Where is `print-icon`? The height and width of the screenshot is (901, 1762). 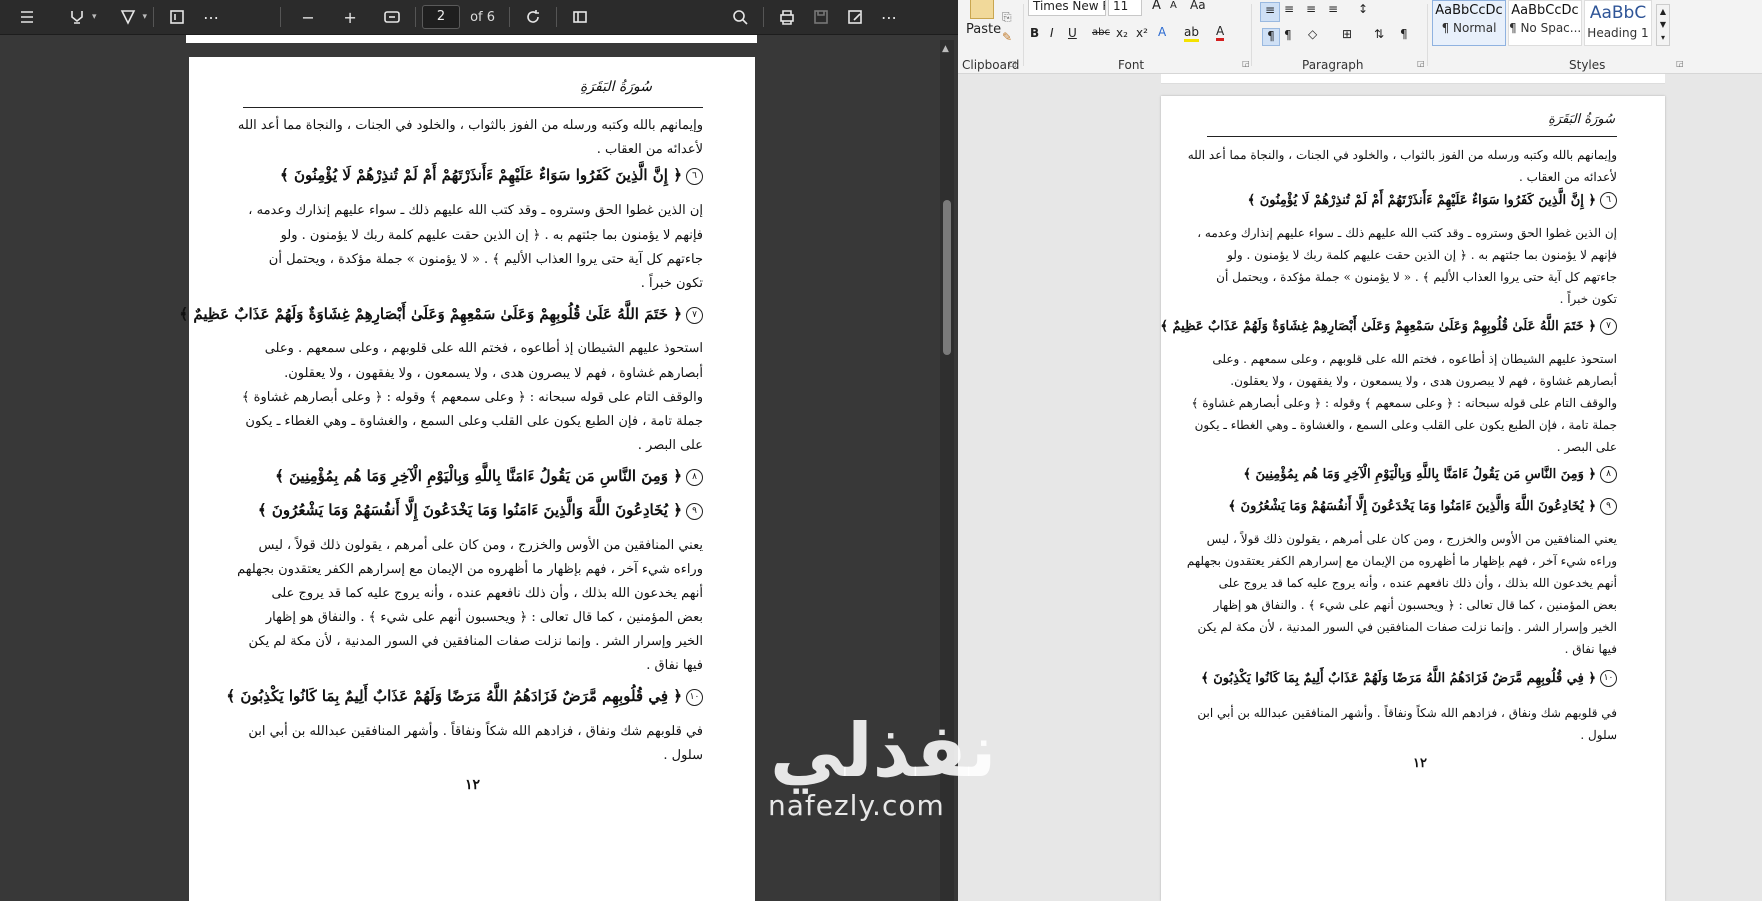
print-icon is located at coordinates (787, 17).